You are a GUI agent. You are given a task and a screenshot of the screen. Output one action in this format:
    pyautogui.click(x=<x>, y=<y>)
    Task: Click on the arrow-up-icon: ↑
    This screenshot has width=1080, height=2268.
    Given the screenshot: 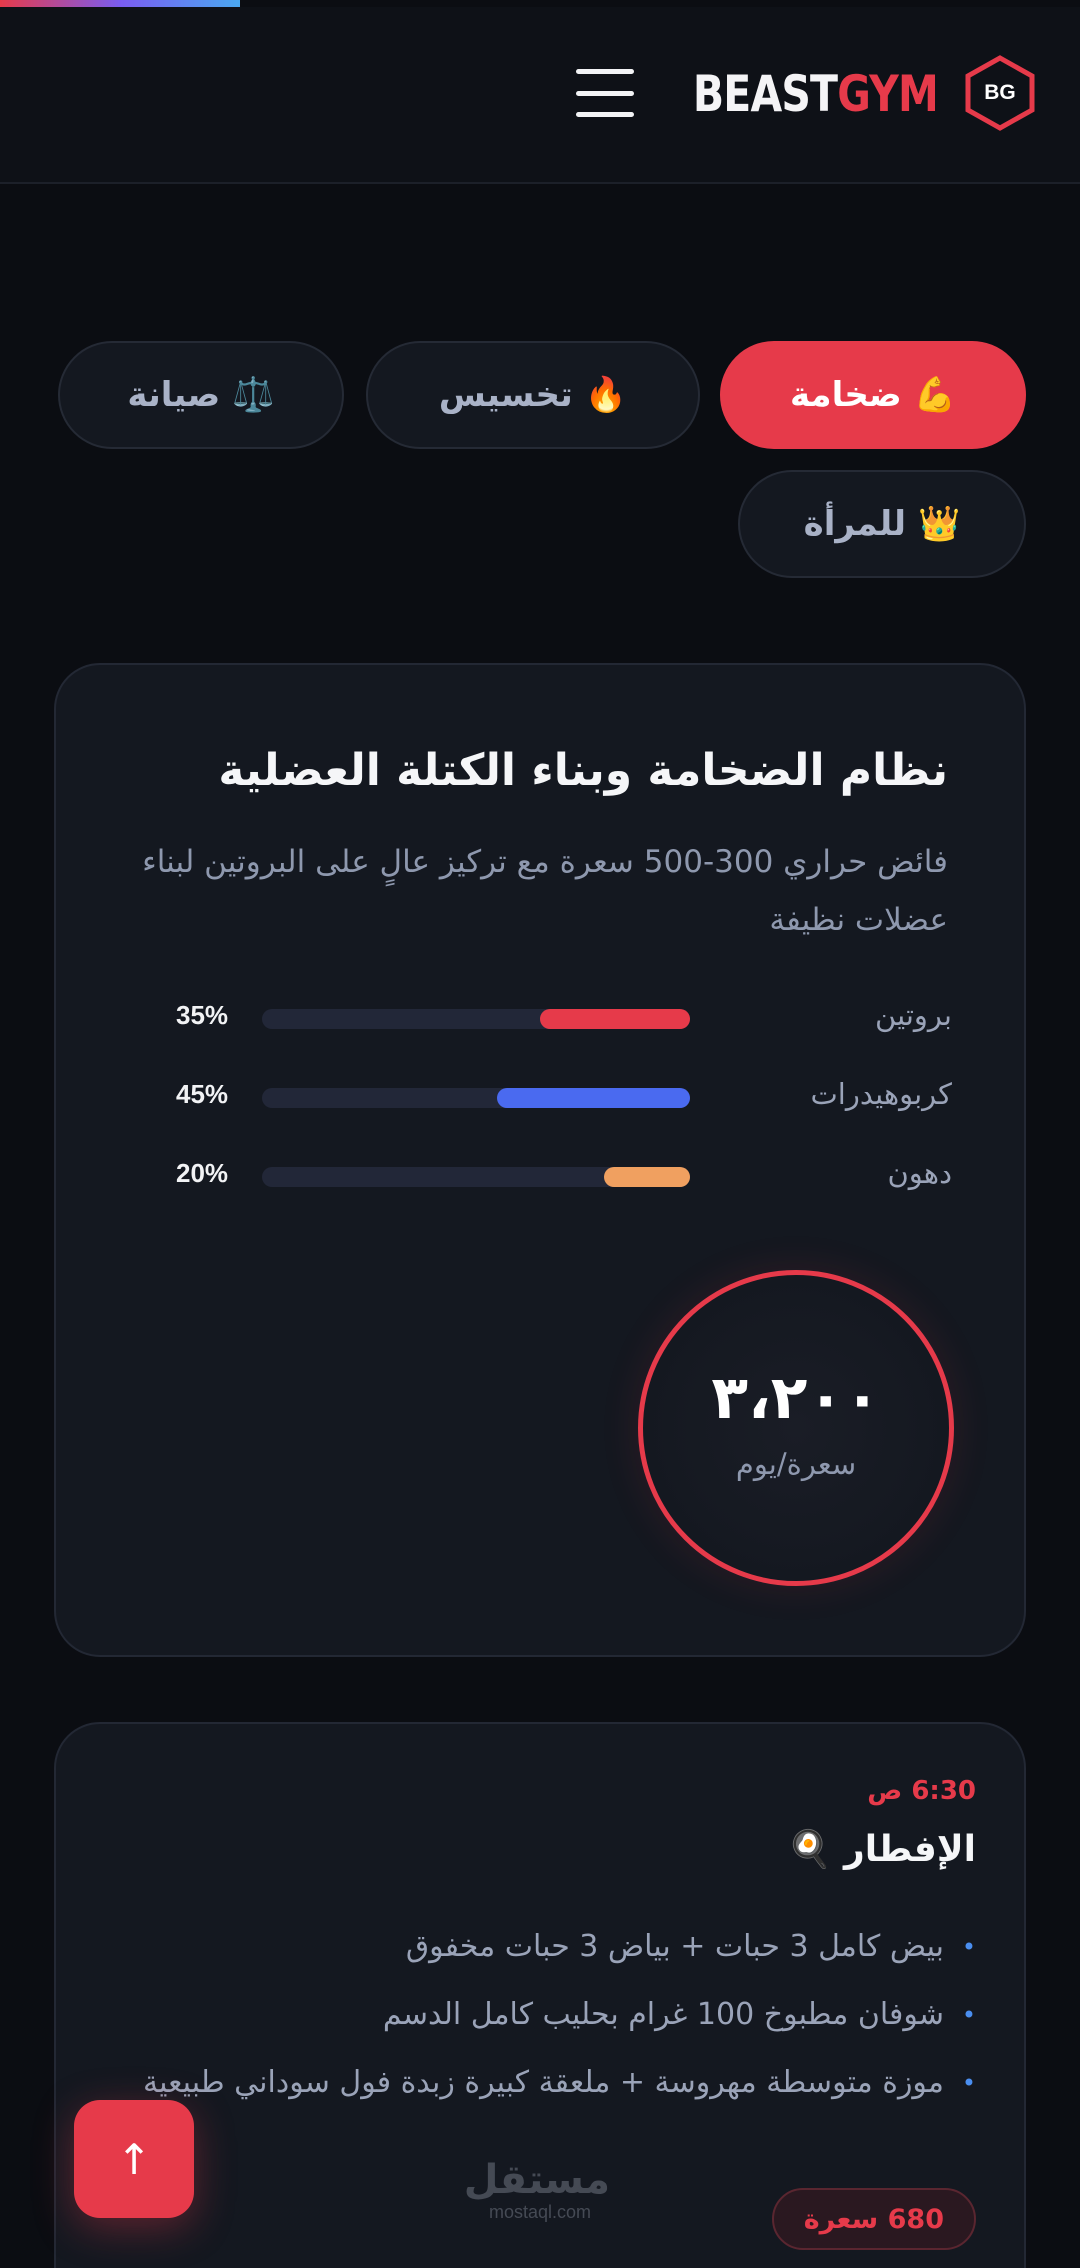 What is the action you would take?
    pyautogui.click(x=134, y=2159)
    